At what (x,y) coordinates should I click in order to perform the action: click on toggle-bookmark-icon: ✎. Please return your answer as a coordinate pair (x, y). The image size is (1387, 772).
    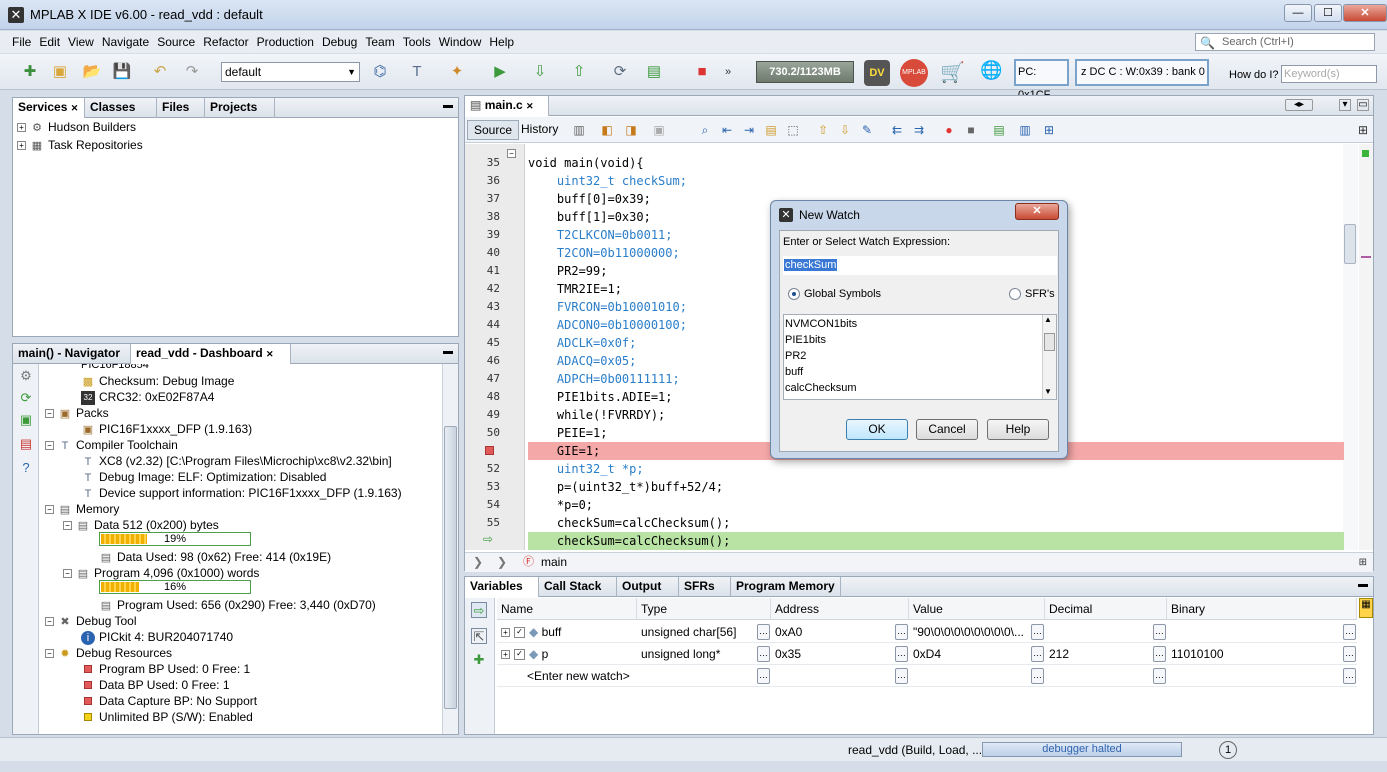
    Looking at the image, I should click on (867, 130).